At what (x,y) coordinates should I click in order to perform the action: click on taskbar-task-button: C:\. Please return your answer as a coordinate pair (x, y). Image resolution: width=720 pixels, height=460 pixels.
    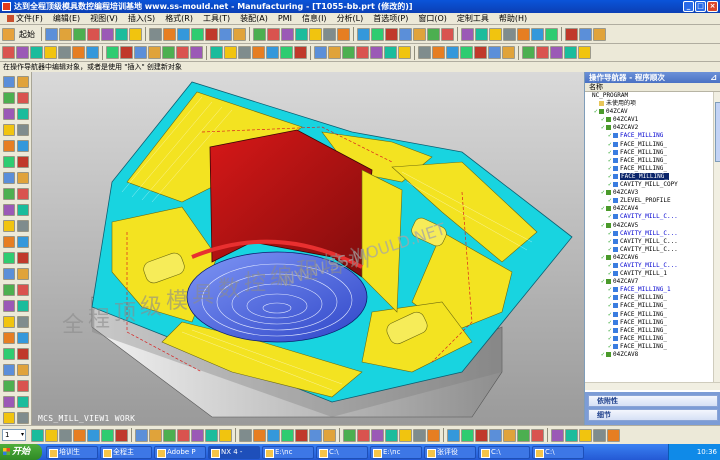
    Looking at the image, I should click on (558, 452).